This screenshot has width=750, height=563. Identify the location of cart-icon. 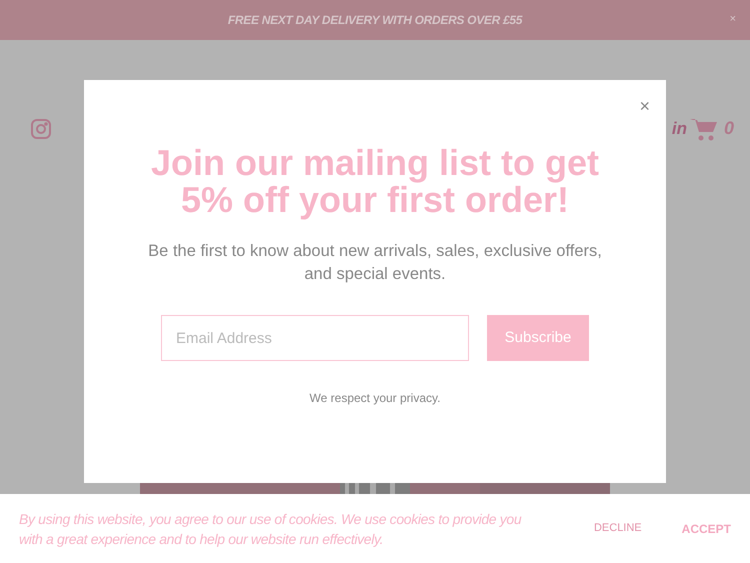
(704, 128).